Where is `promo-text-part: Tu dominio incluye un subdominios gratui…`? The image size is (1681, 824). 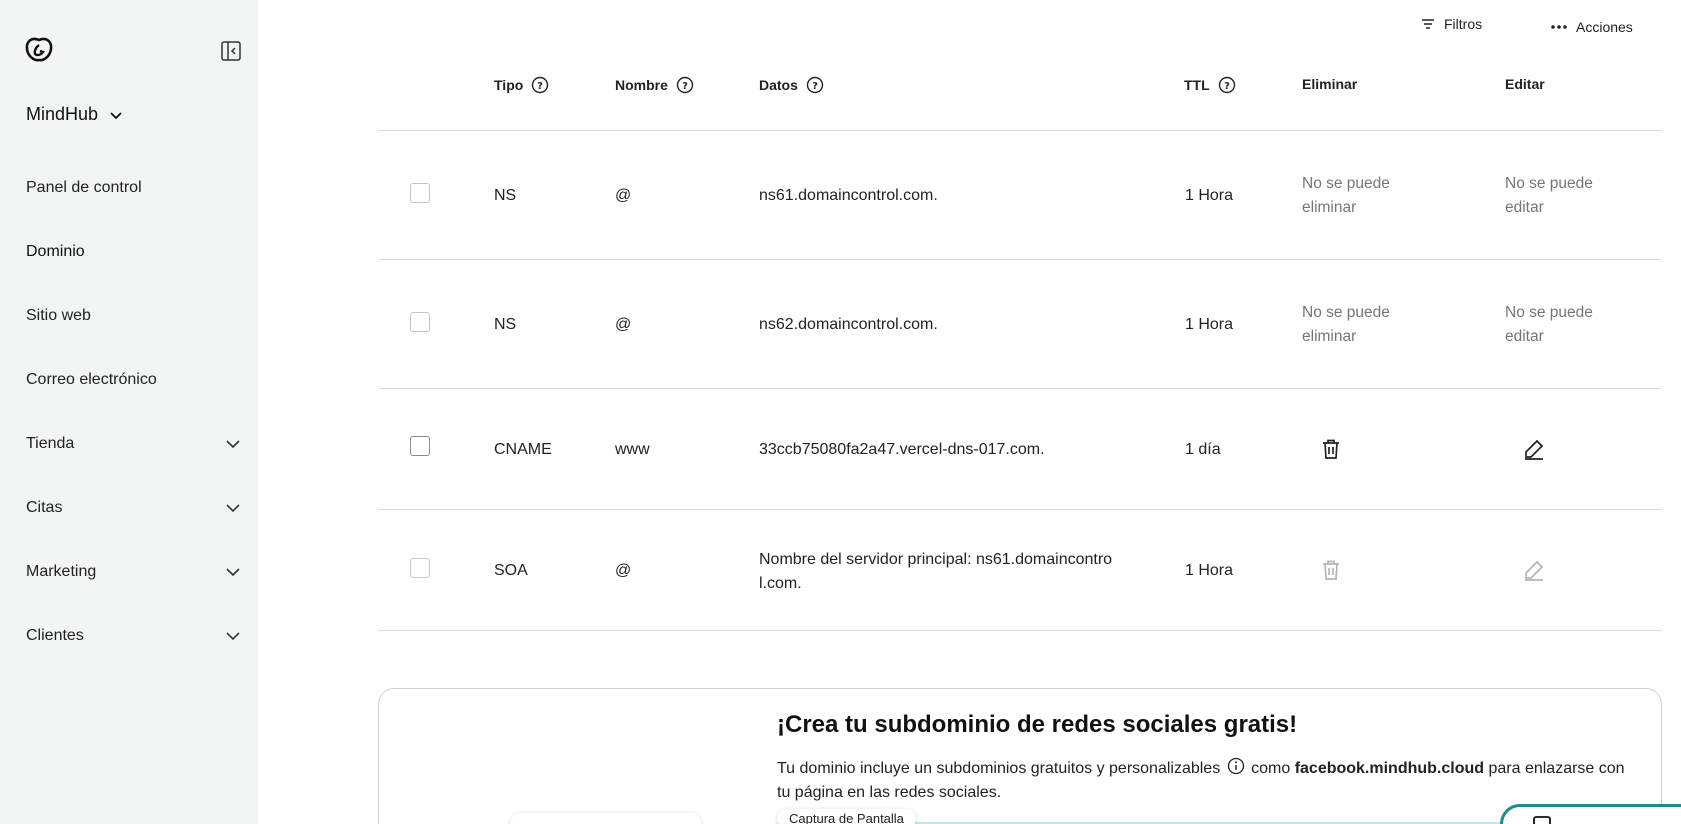 promo-text-part: Tu dominio incluye un subdominios gratui… is located at coordinates (999, 768).